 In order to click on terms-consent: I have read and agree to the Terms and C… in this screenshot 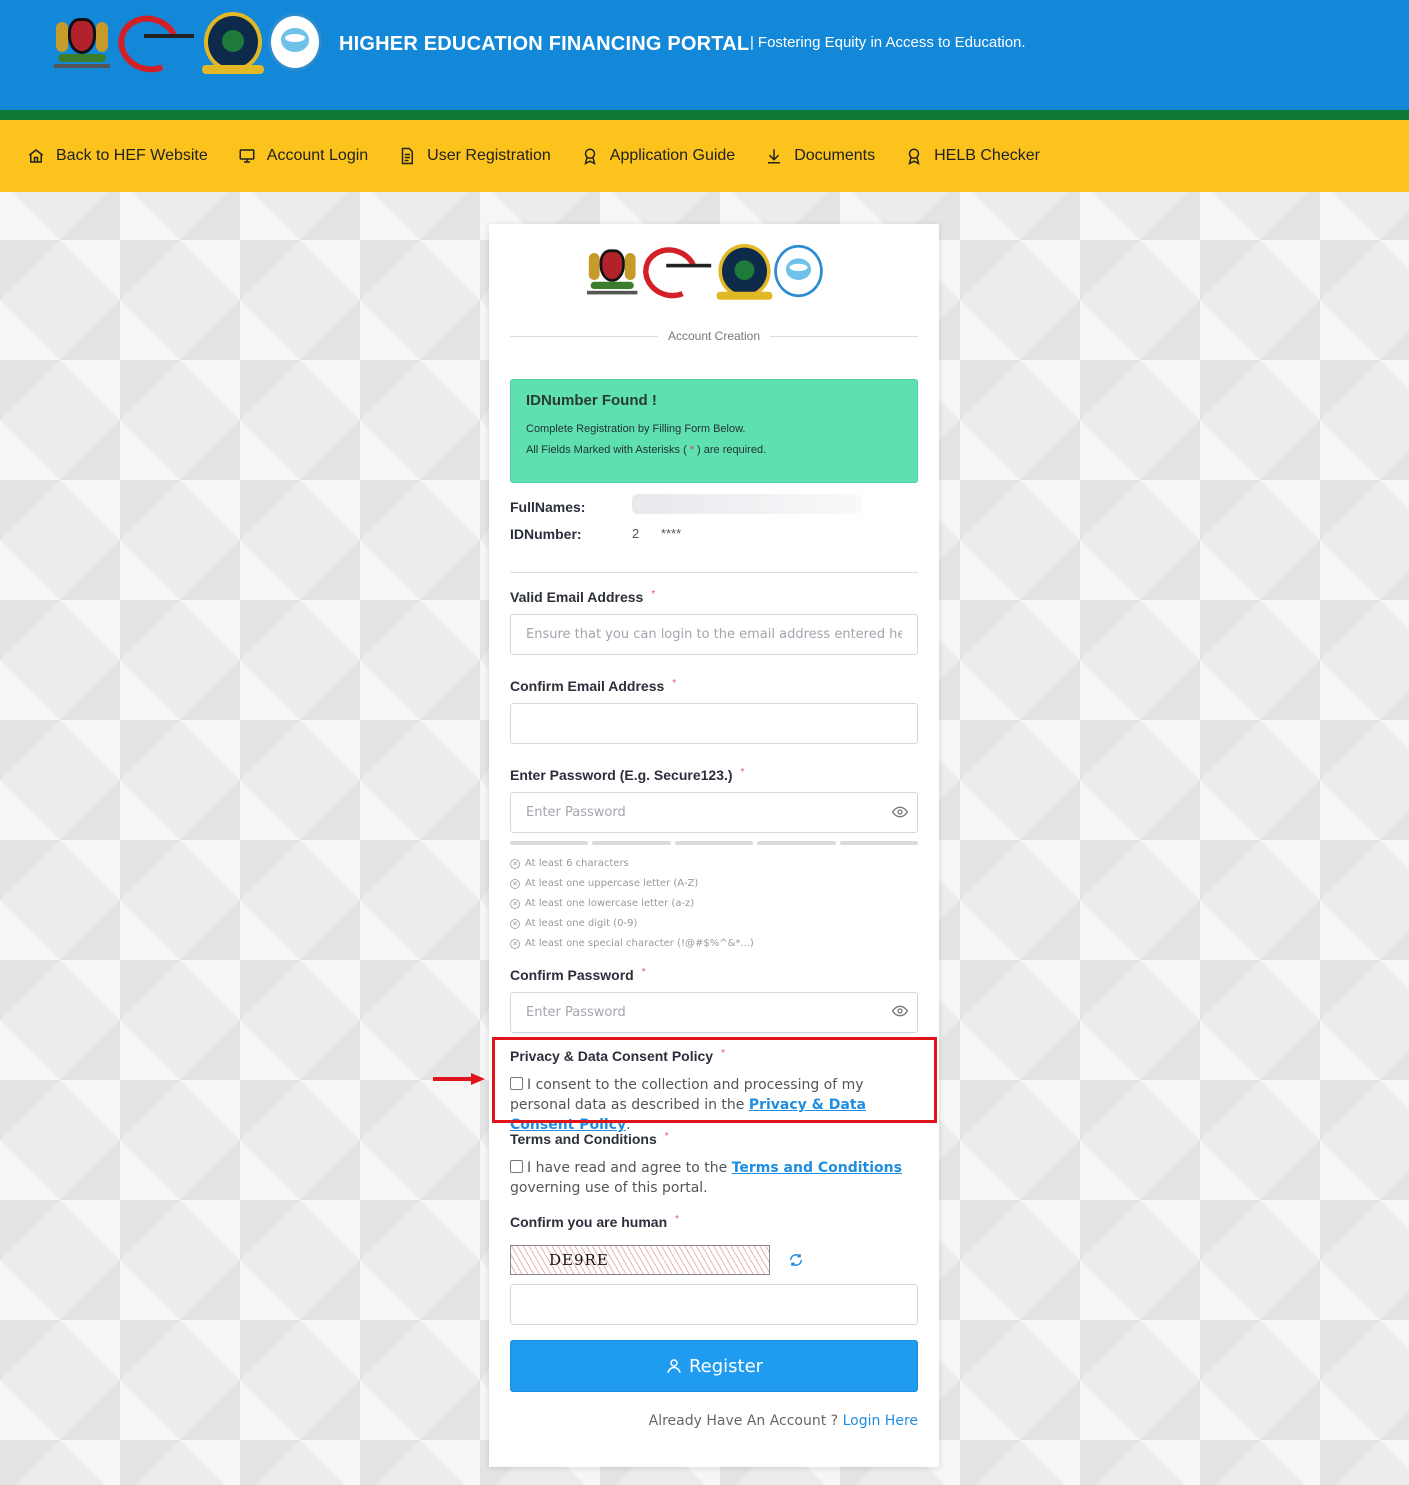, I will do `click(710, 1178)`.